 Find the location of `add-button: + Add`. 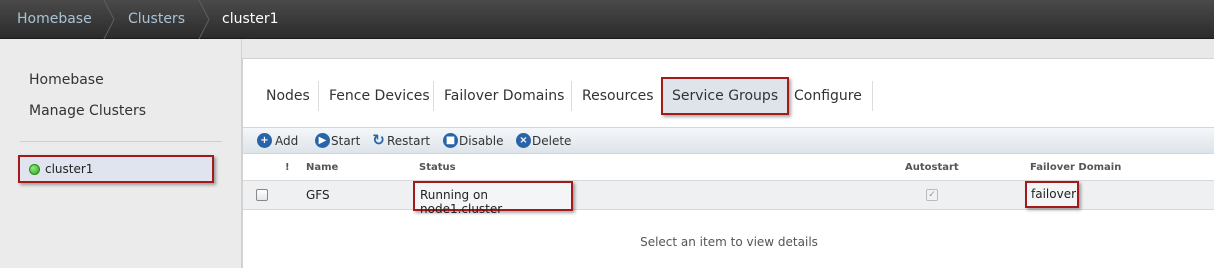

add-button: + Add is located at coordinates (277, 141).